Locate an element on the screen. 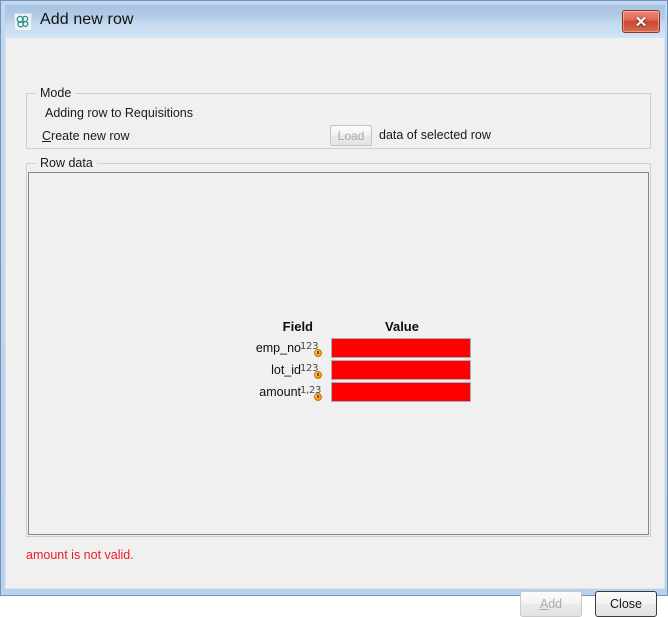 The width and height of the screenshot is (668, 617). create-mnemonic: C is located at coordinates (47, 136).